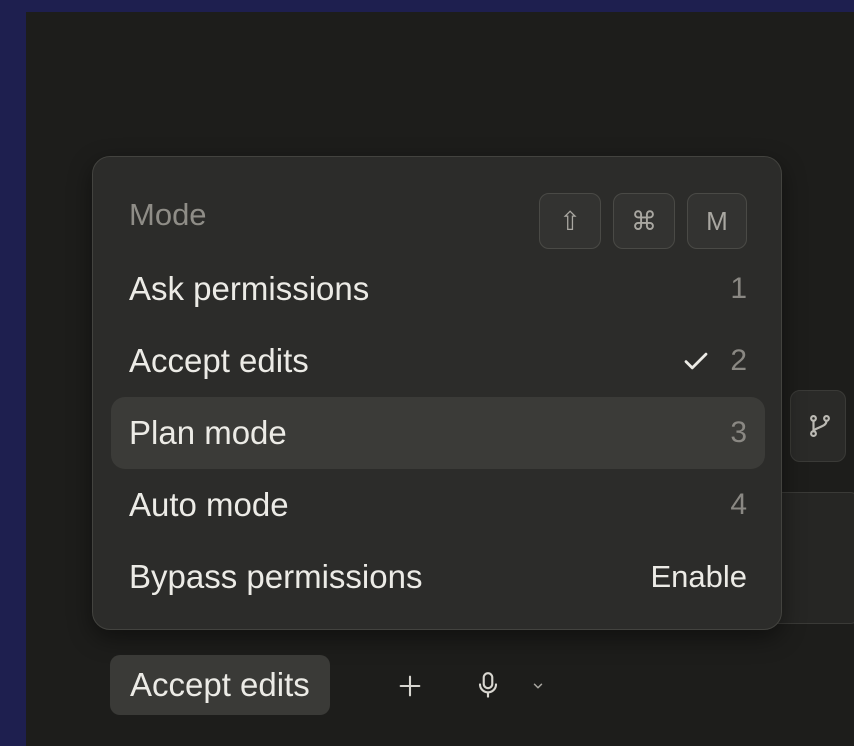  Describe the element at coordinates (698, 577) in the screenshot. I see `enable-button: Enable` at that location.